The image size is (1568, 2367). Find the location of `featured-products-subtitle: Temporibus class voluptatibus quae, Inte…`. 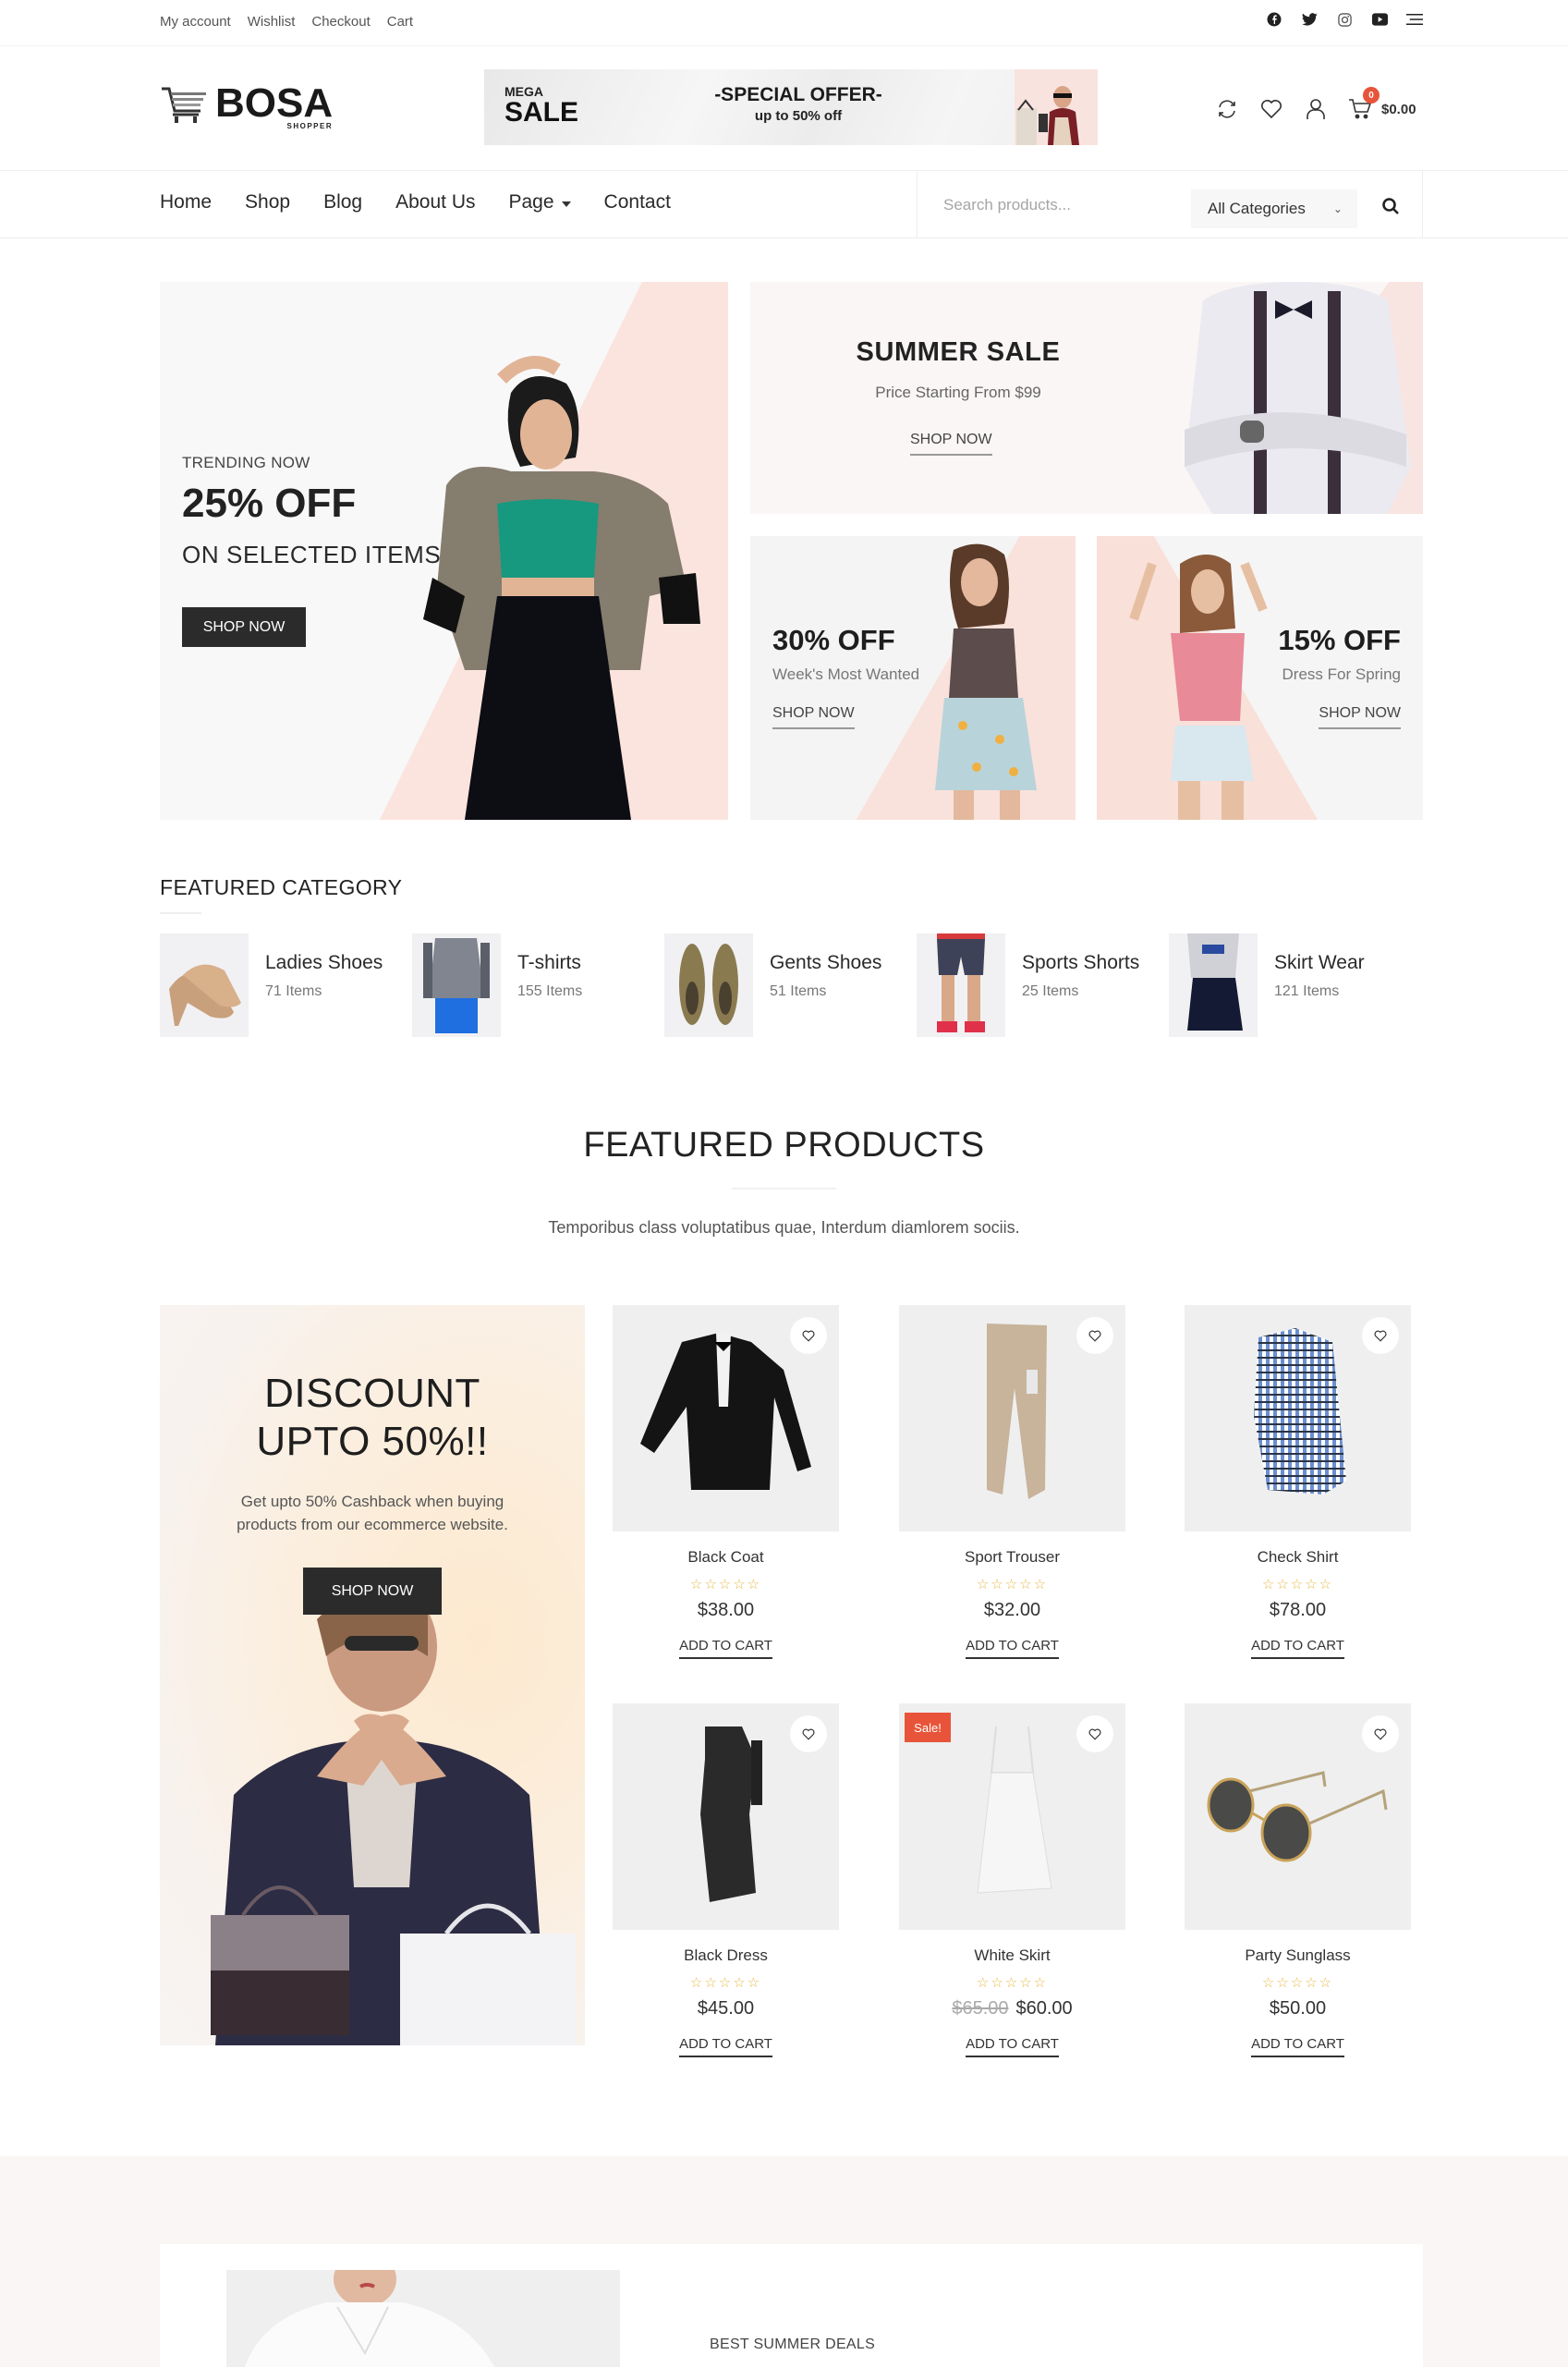

featured-products-subtitle: Temporibus class voluptatibus quae, Inte… is located at coordinates (784, 1227).